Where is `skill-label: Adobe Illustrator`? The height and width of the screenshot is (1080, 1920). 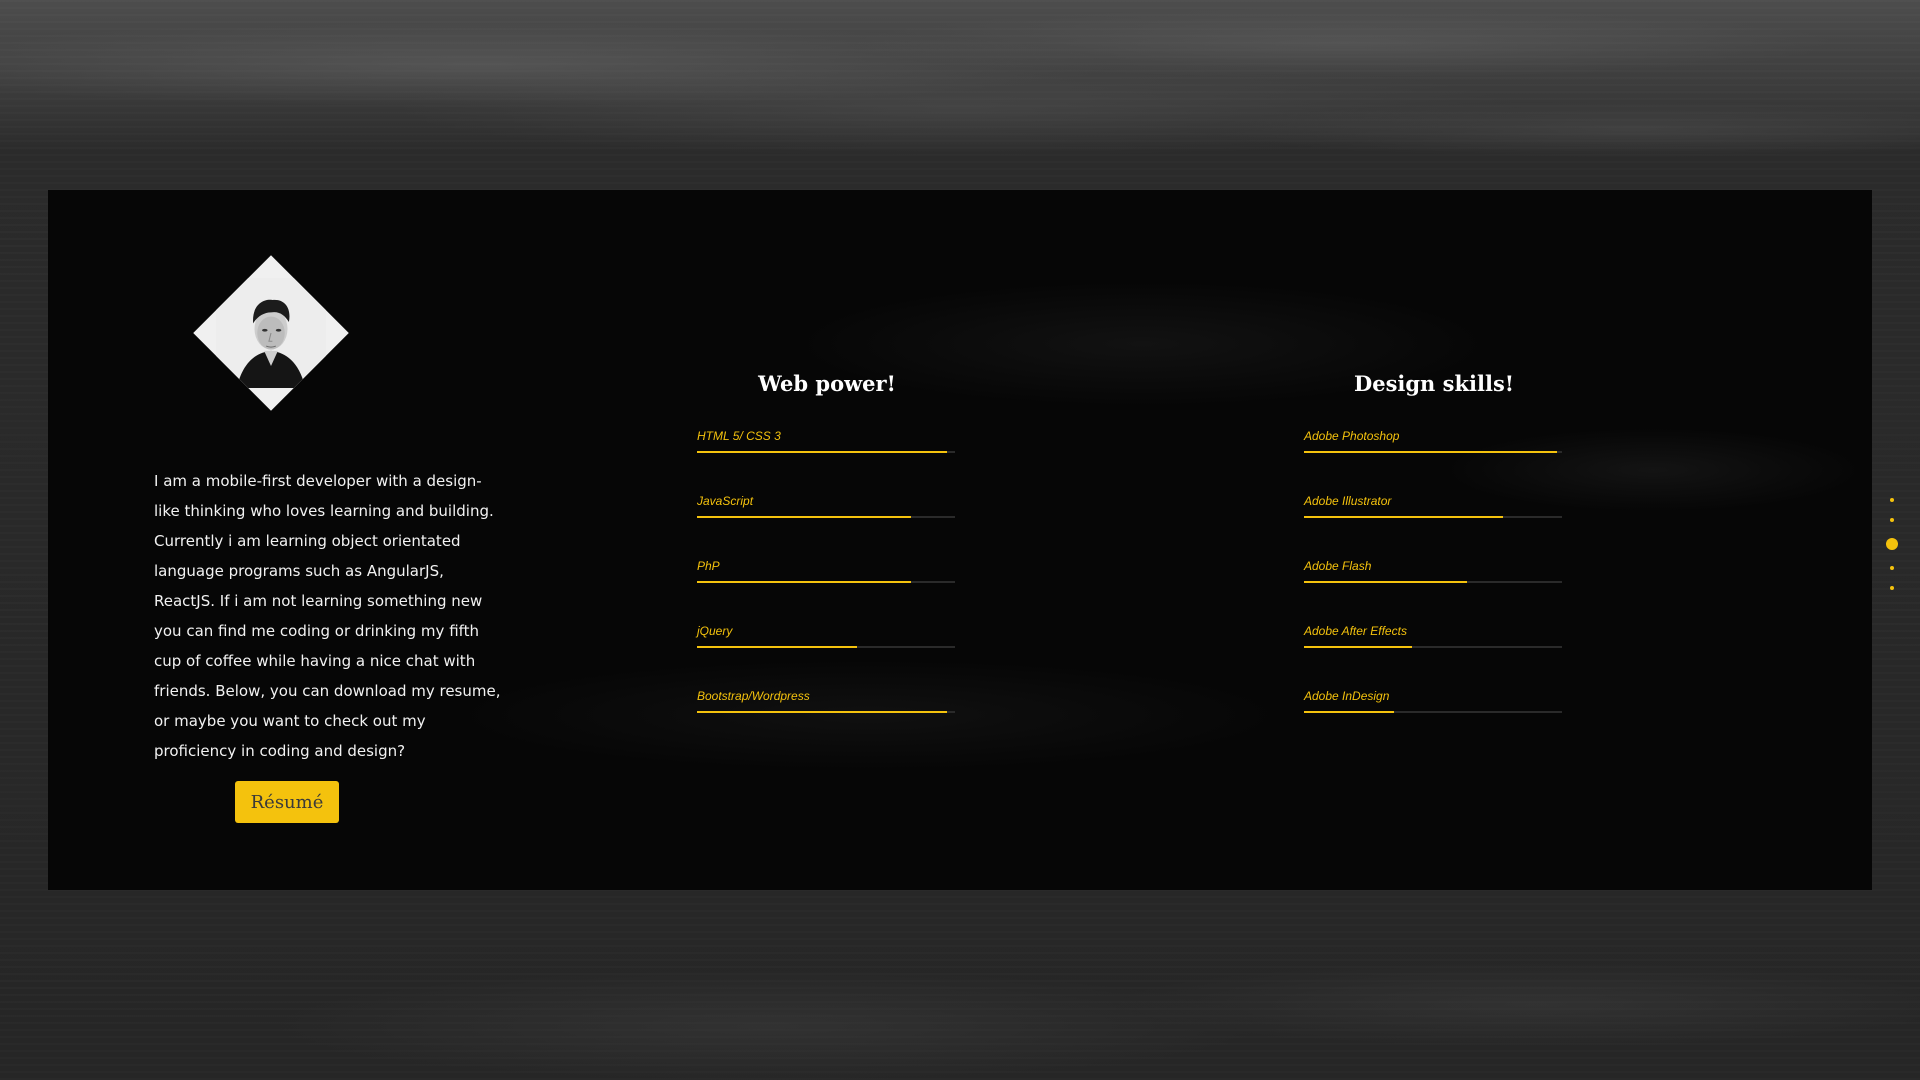
skill-label: Adobe Illustrator is located at coordinates (1348, 501).